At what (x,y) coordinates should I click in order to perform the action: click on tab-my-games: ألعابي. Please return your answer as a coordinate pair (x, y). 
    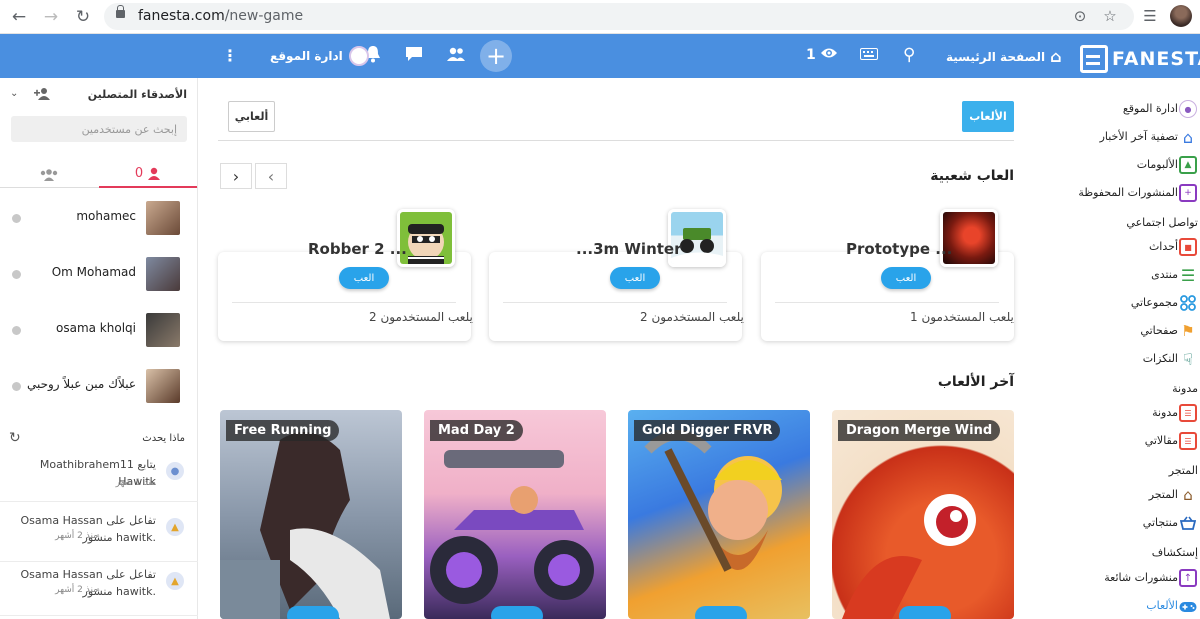
    Looking at the image, I should click on (251, 116).